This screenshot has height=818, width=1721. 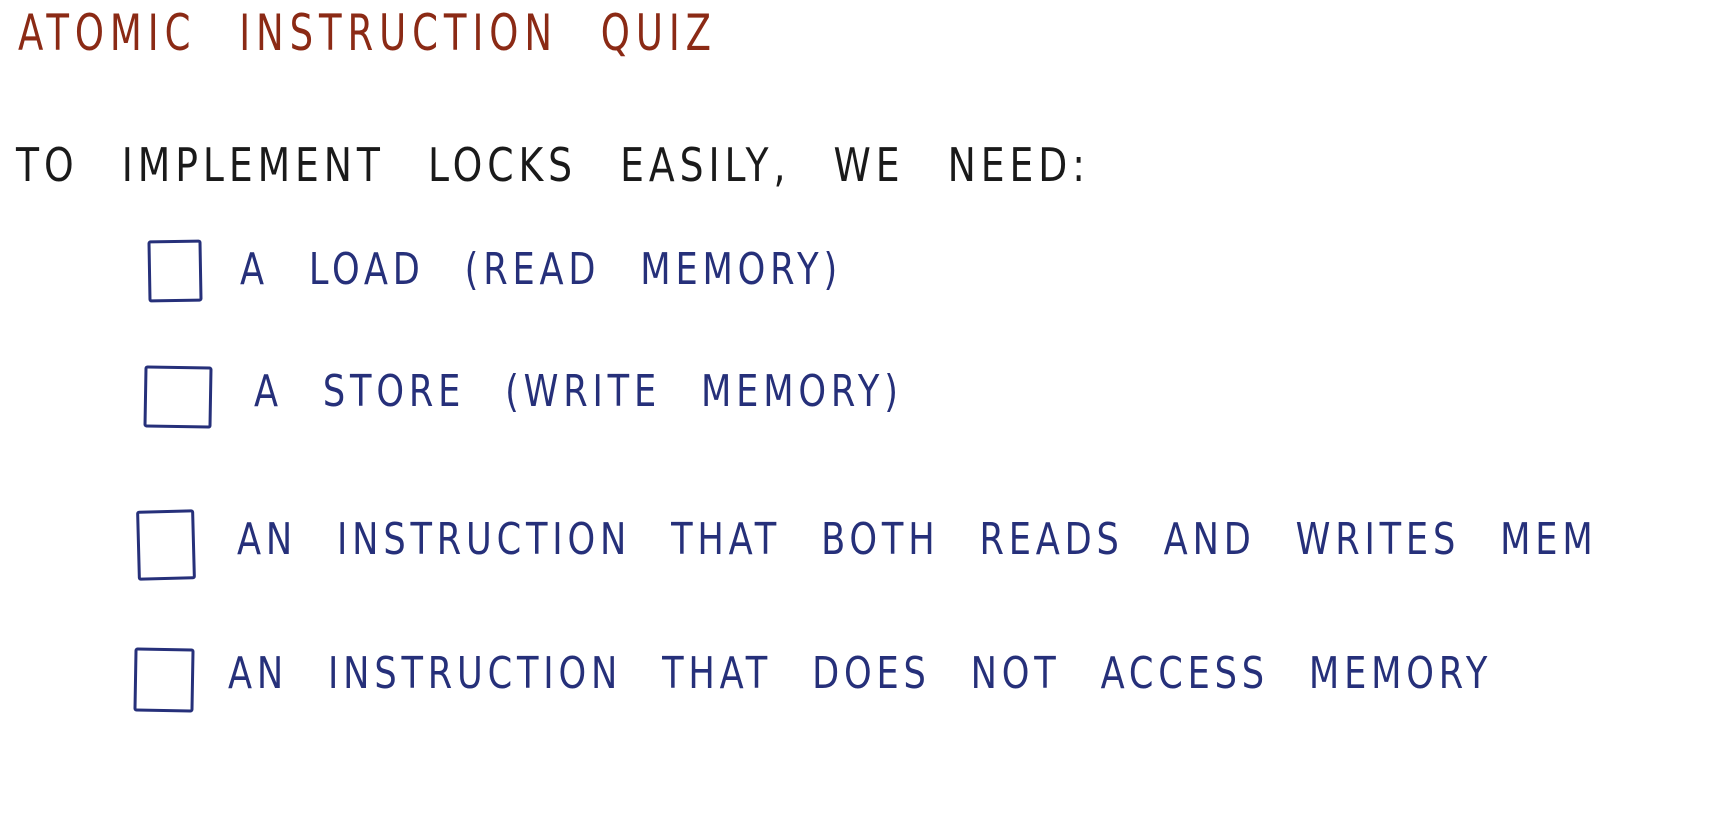 What do you see at coordinates (578, 391) in the screenshot?
I see `option-label: A STORE (WRITE MEMORY)` at bounding box center [578, 391].